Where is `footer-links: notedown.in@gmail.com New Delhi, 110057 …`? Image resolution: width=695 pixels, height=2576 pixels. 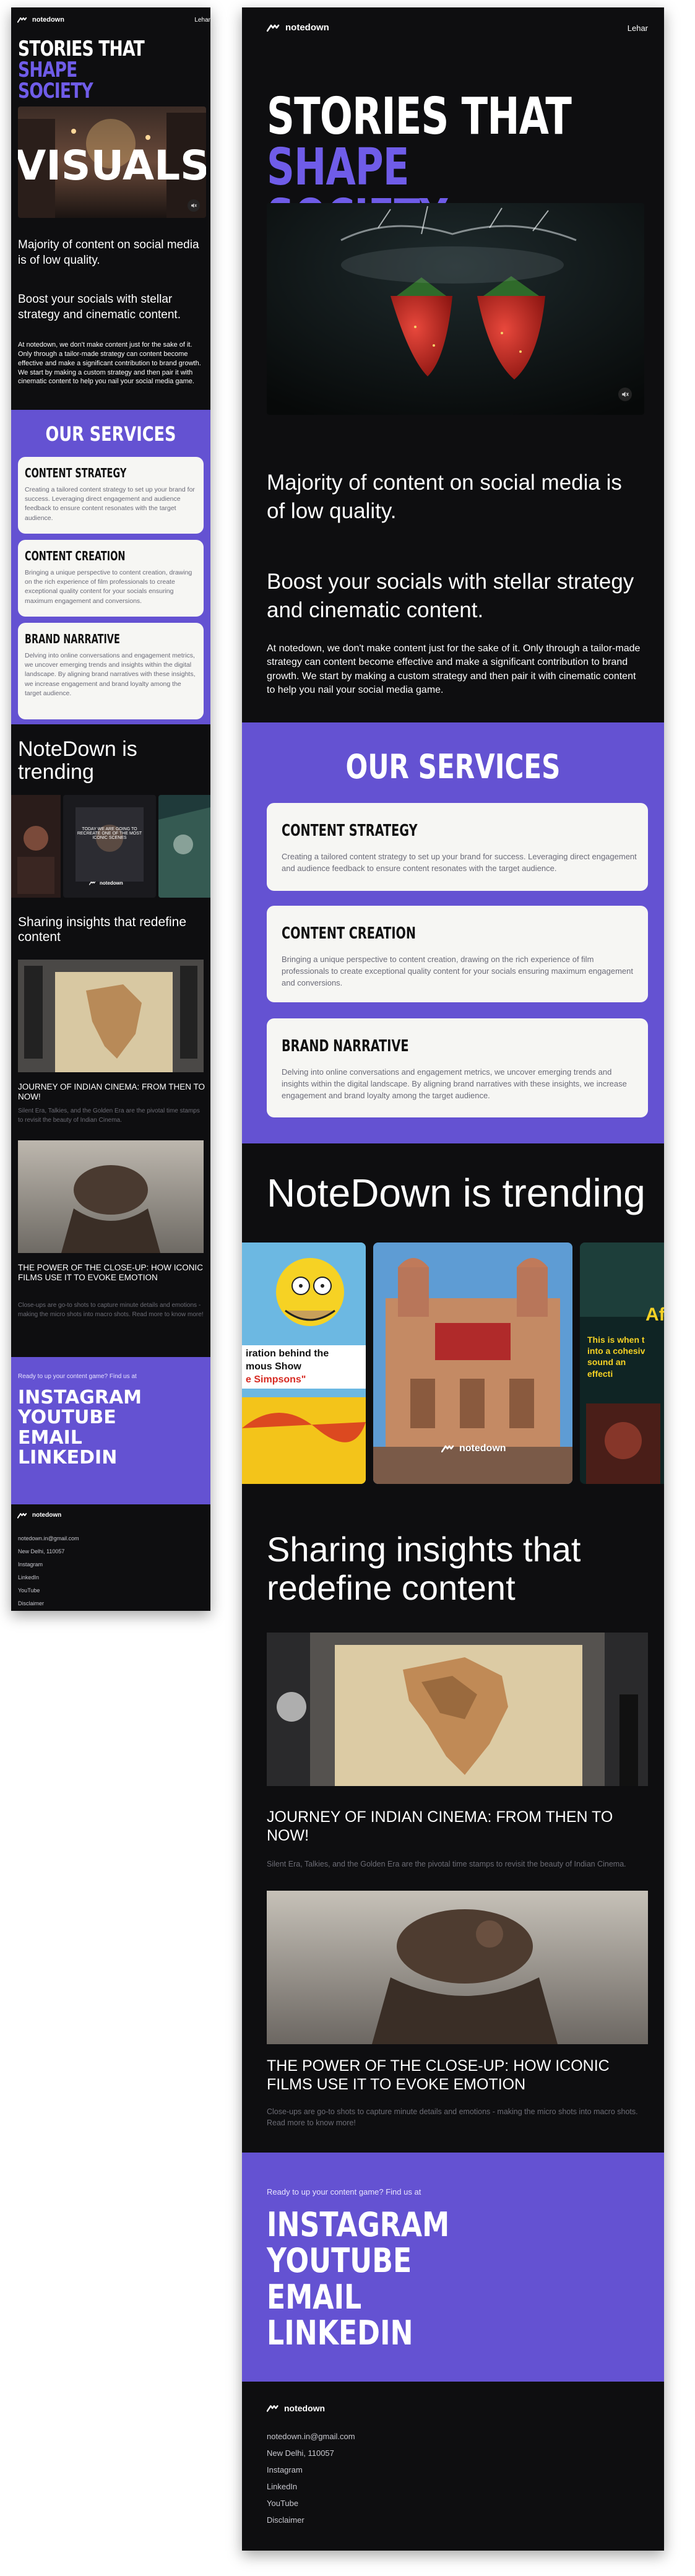 footer-links: notedown.in@gmail.com New Delhi, 110057 … is located at coordinates (48, 1571).